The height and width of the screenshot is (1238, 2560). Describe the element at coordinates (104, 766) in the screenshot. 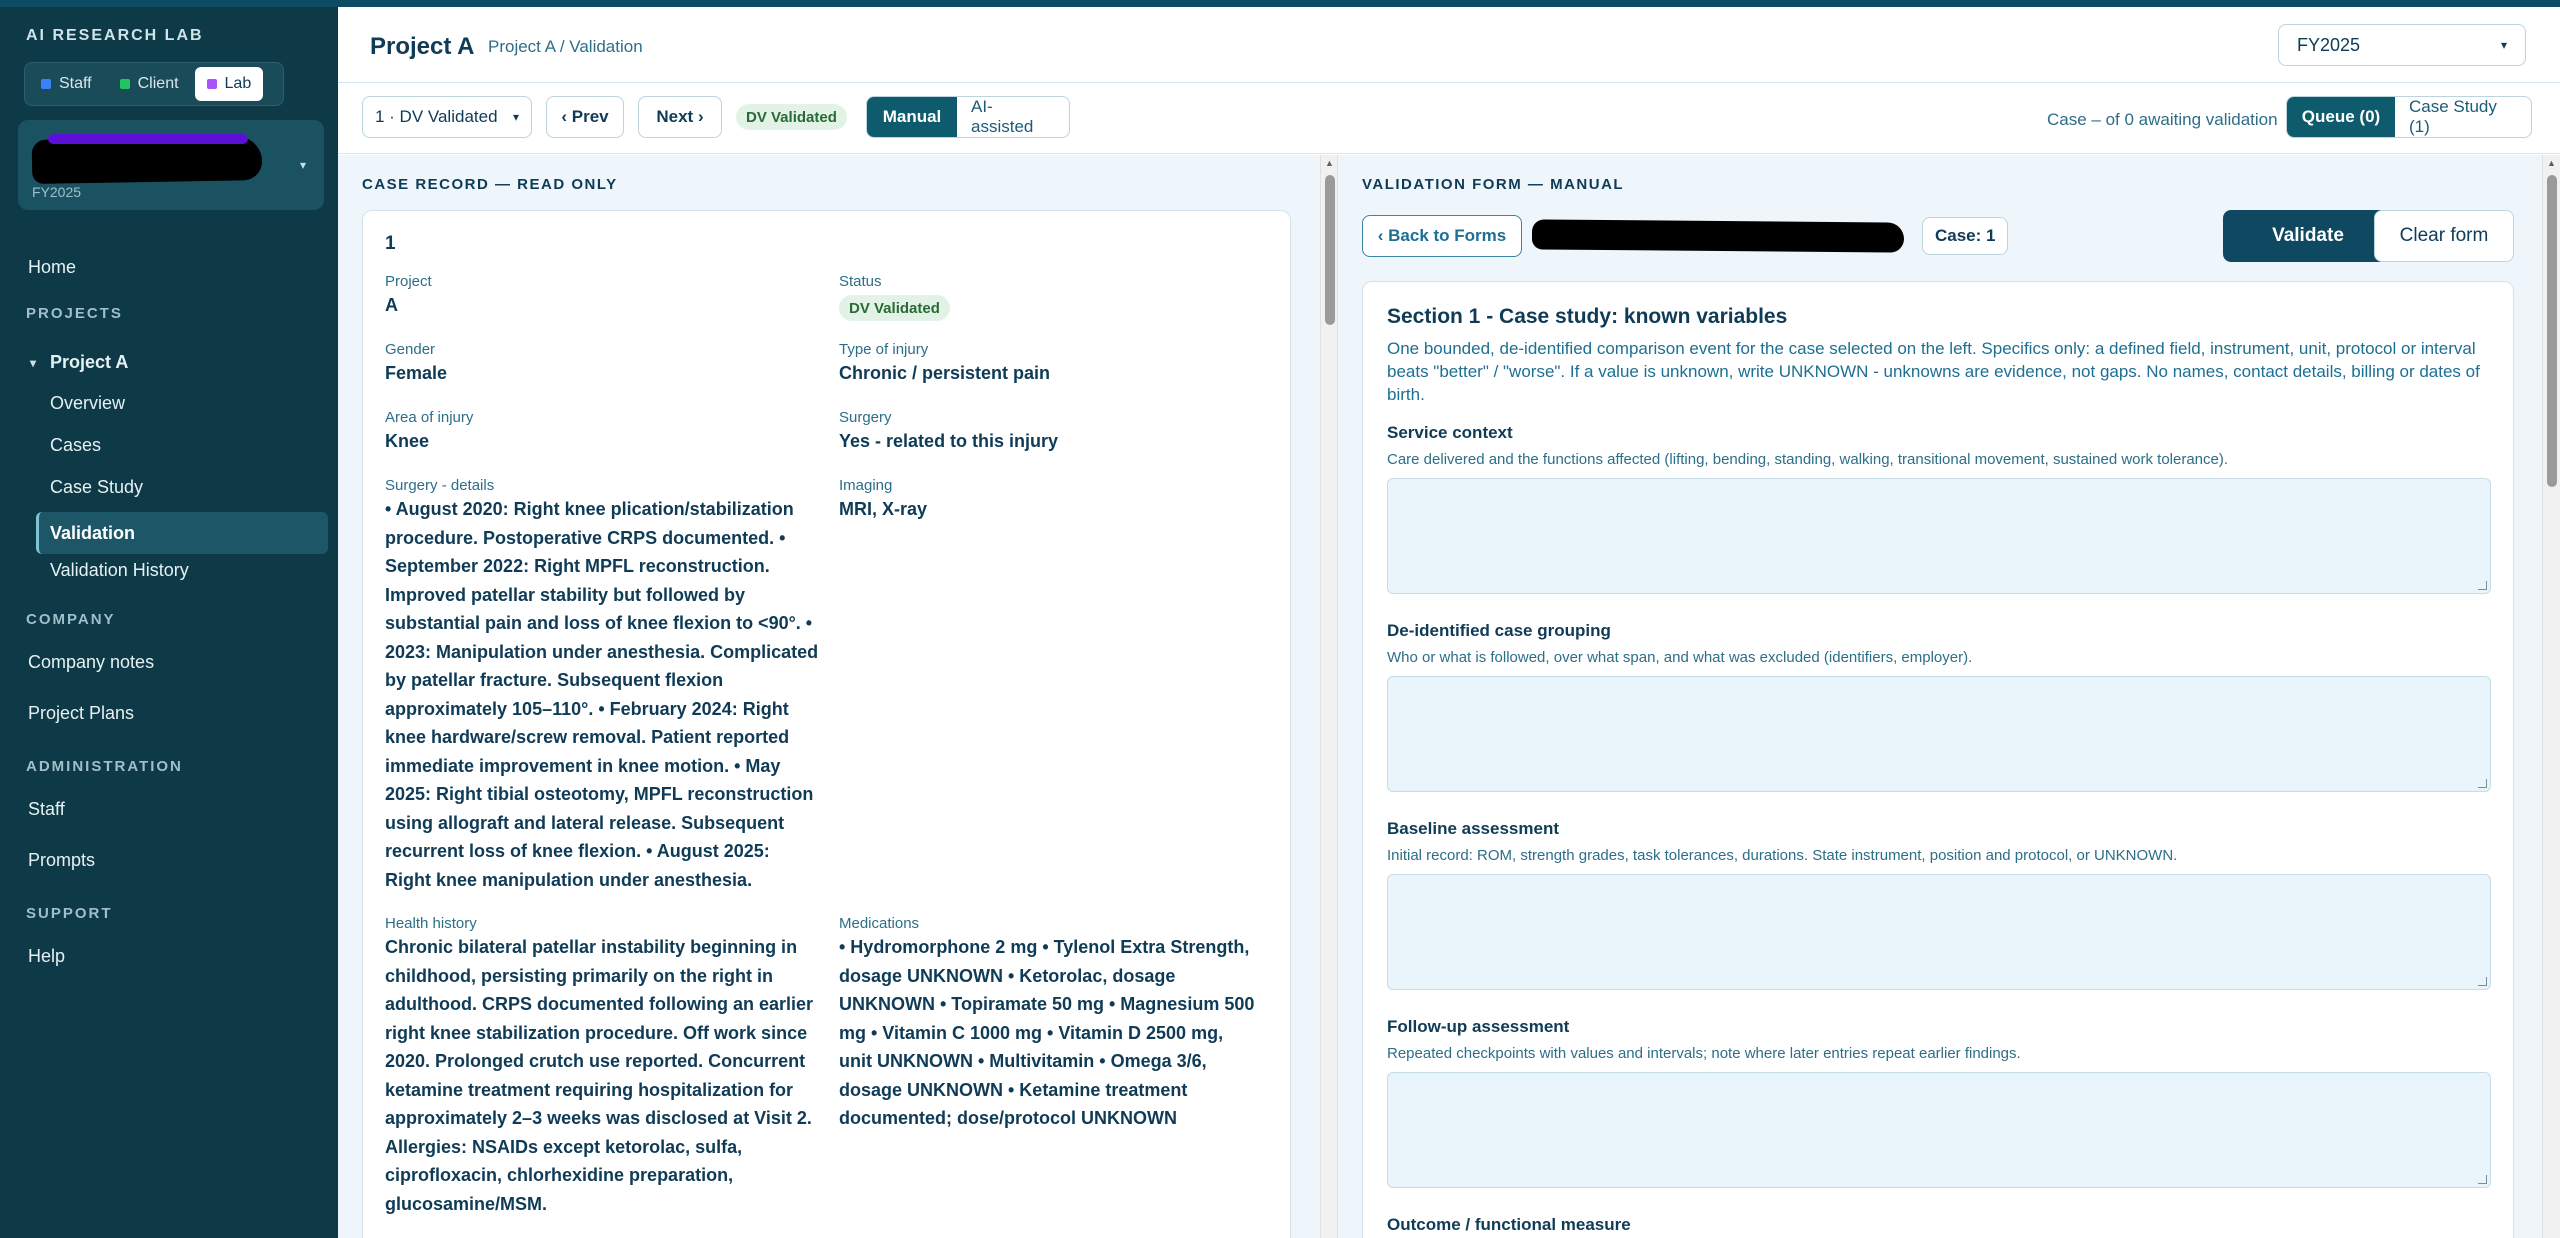

I see `section-administration: ADMINISTRATION` at that location.